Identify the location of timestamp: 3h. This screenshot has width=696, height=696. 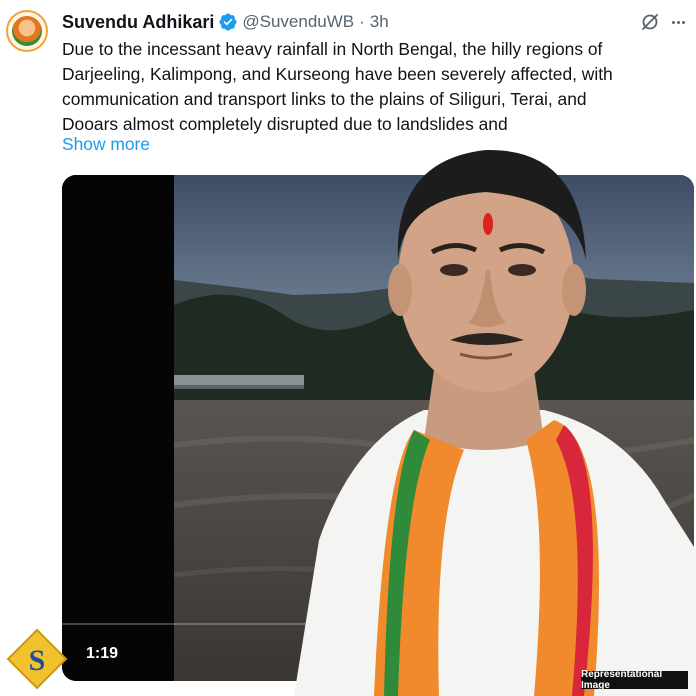
(379, 22).